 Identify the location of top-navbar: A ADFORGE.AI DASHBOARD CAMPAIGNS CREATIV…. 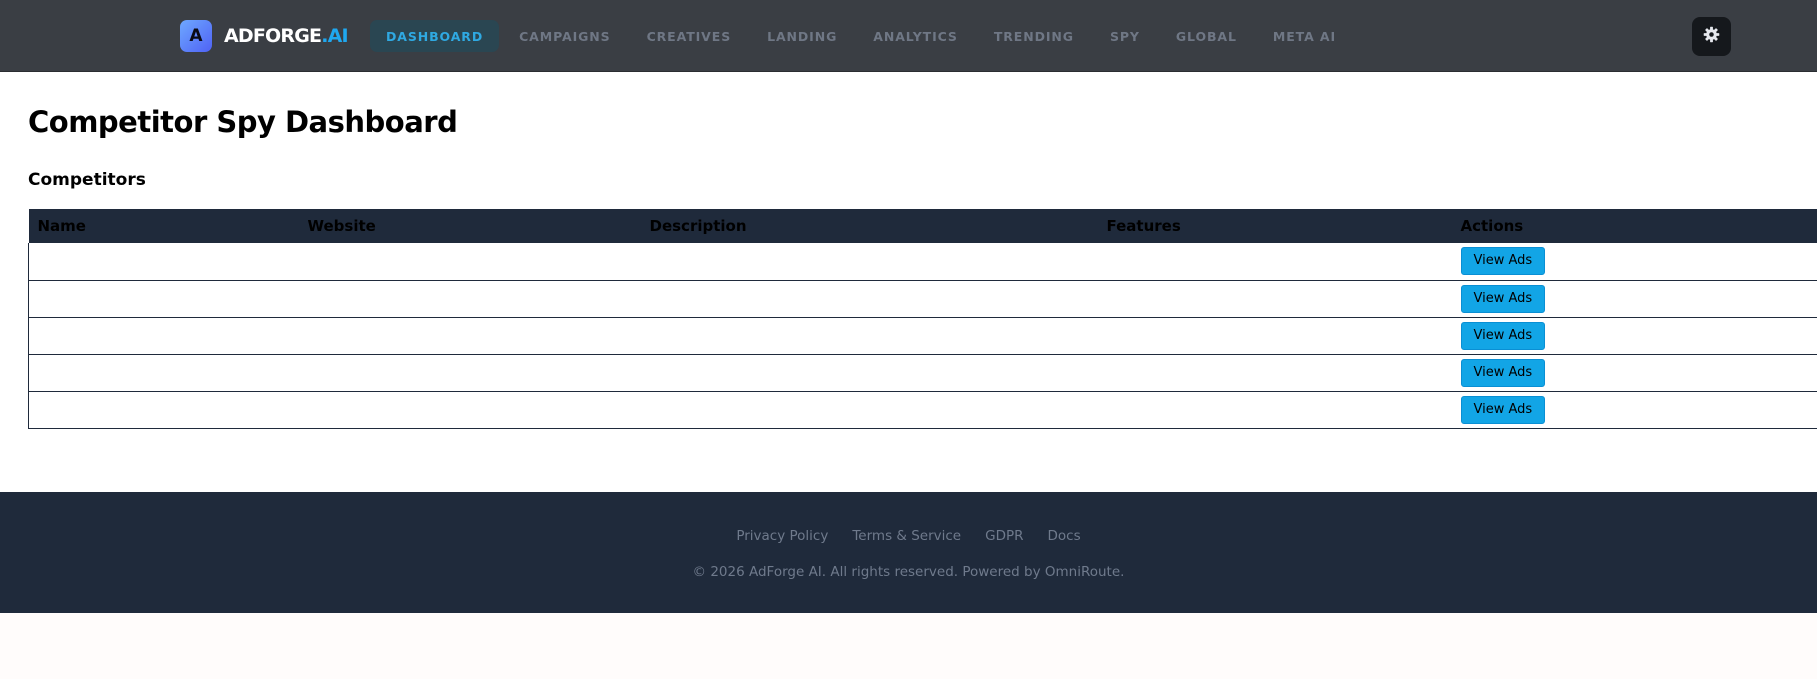
(908, 36).